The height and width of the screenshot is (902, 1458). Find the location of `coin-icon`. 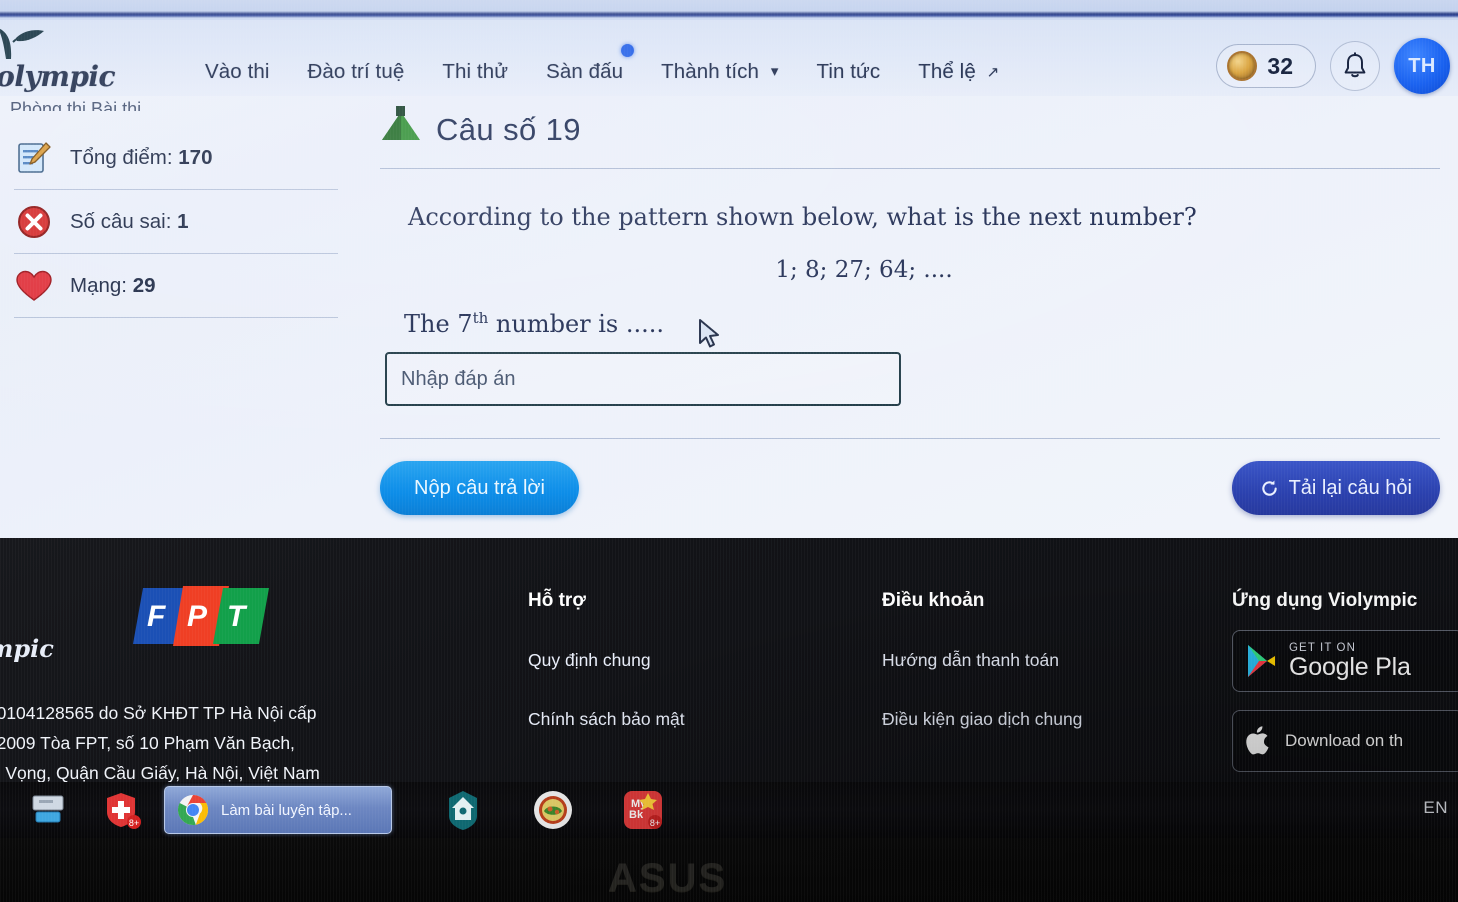

coin-icon is located at coordinates (1242, 66).